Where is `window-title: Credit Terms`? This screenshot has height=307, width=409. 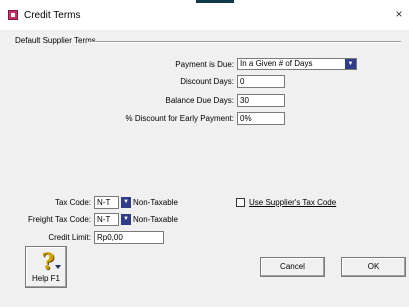
window-title: Credit Terms is located at coordinates (52, 15).